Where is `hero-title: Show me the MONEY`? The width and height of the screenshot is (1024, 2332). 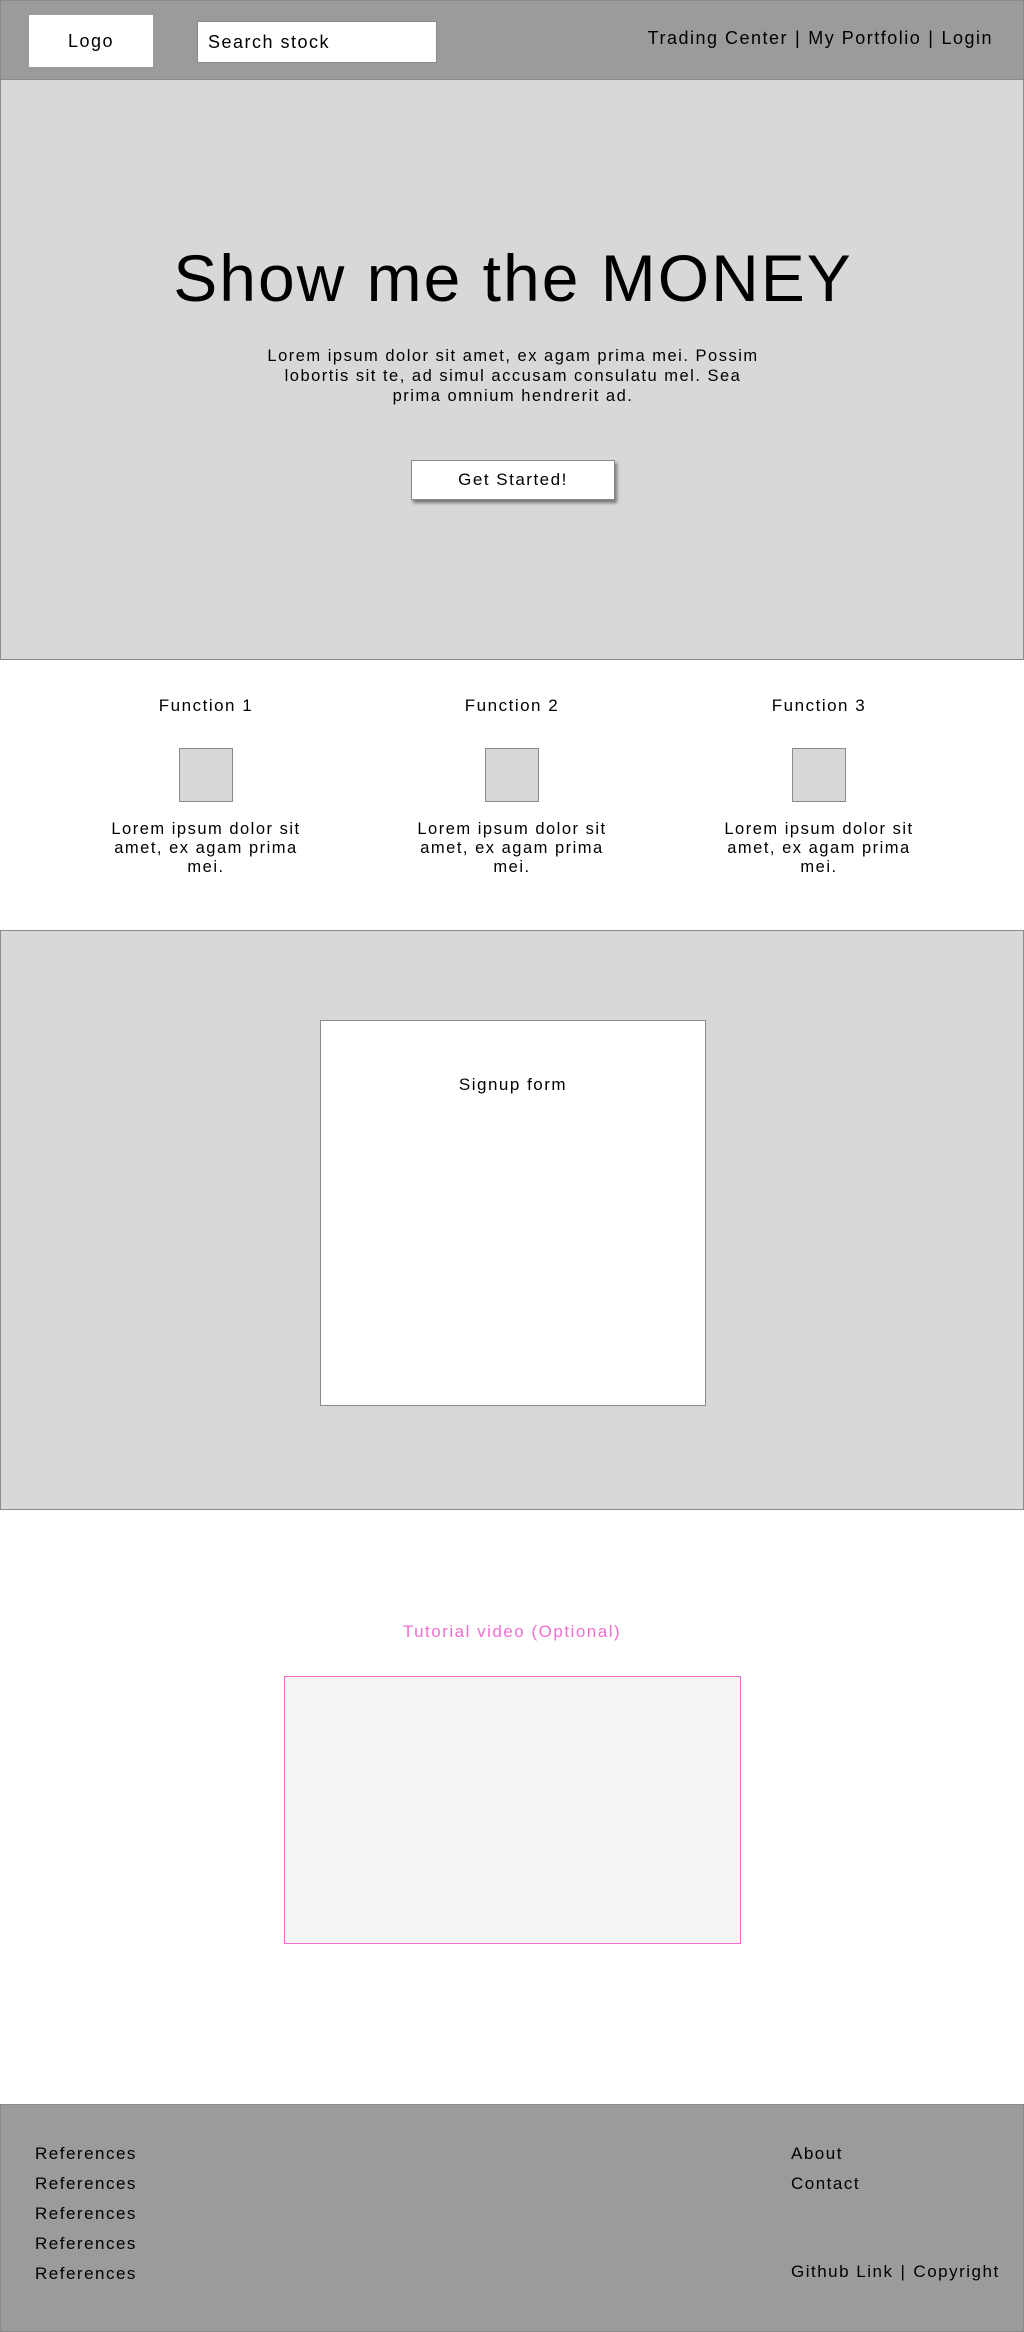
hero-title: Show me the MONEY is located at coordinates (513, 278).